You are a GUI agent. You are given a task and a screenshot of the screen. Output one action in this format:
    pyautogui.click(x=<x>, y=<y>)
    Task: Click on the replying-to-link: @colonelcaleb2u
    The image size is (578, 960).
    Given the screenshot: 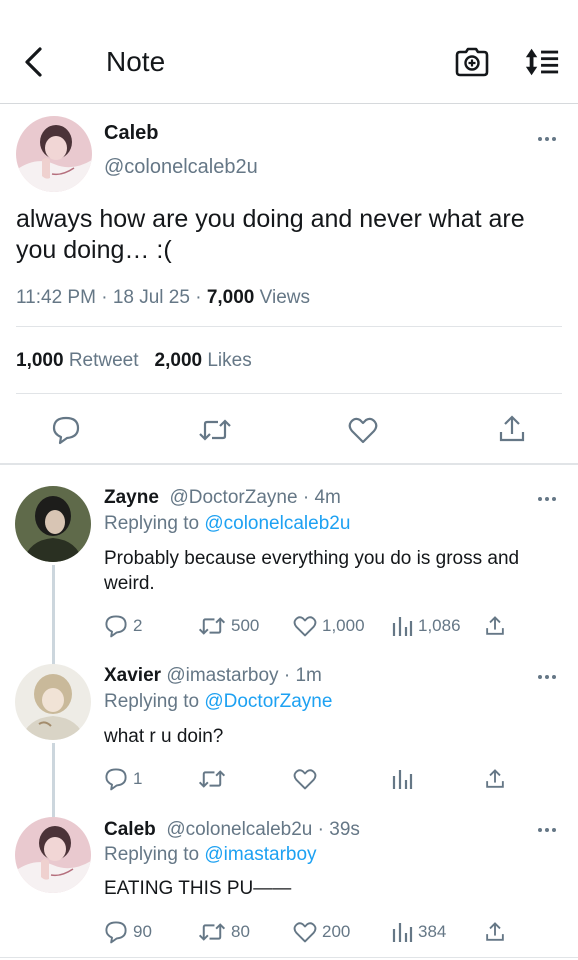 What is the action you would take?
    pyautogui.click(x=277, y=523)
    